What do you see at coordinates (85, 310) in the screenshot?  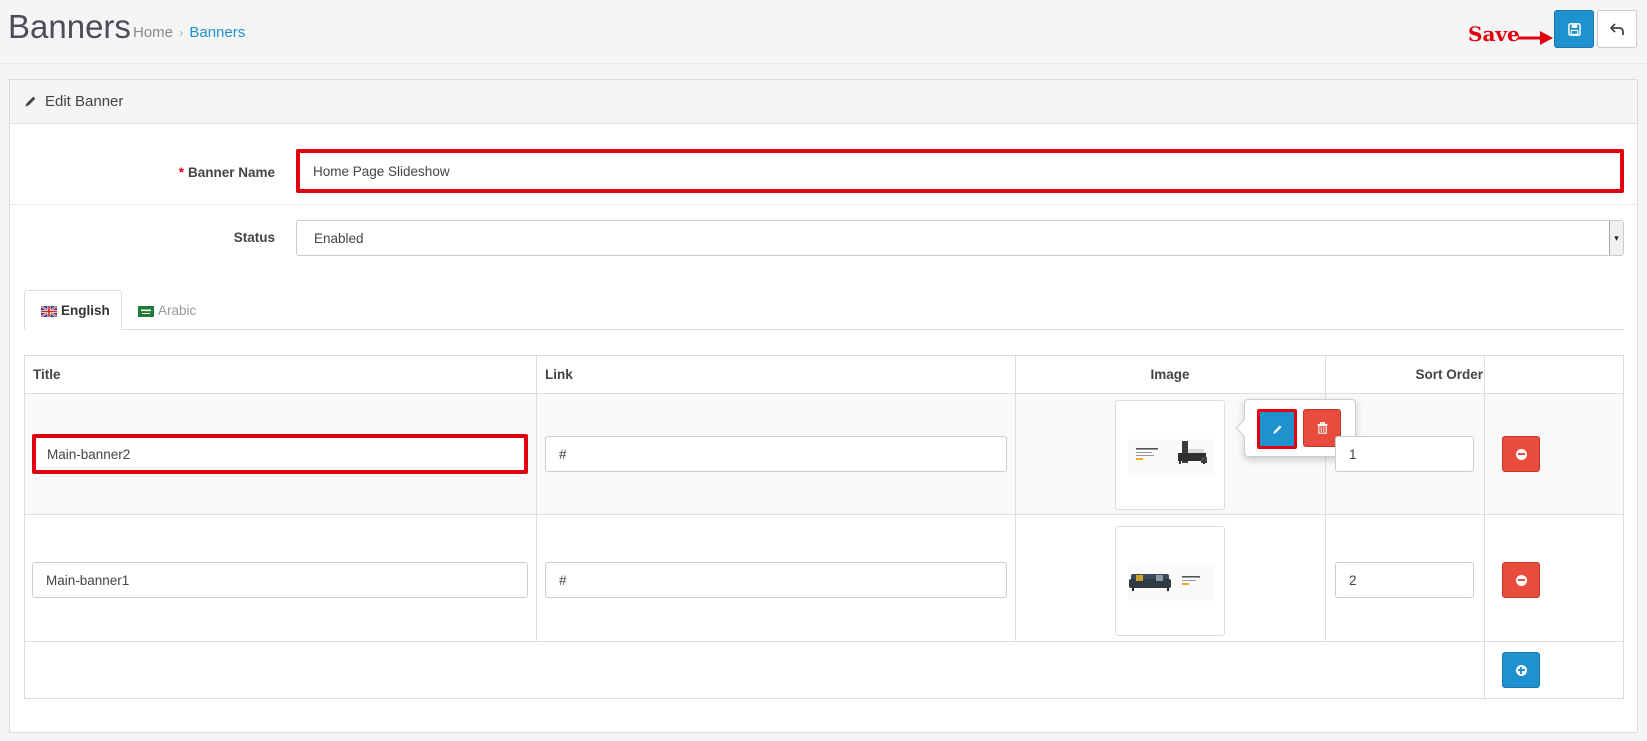 I see `tab-english-label: English` at bounding box center [85, 310].